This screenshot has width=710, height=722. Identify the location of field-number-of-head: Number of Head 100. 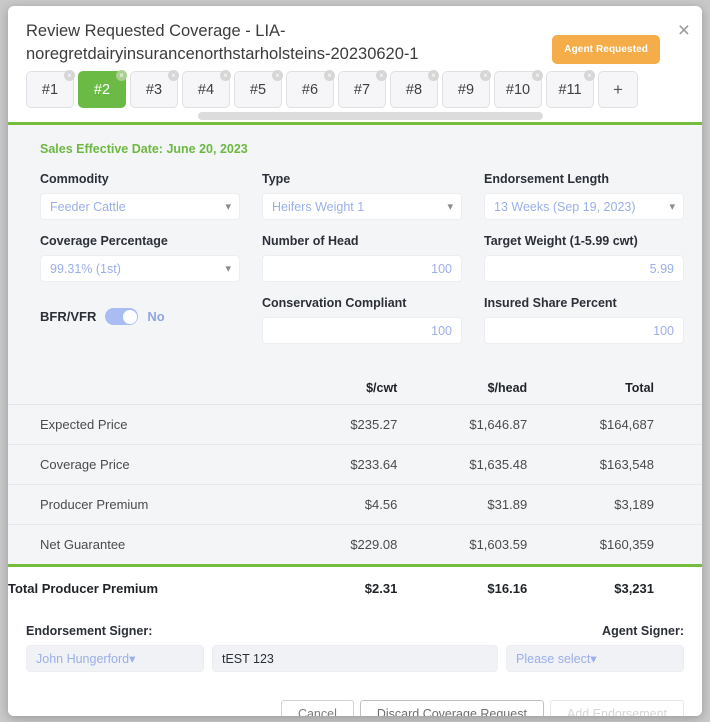
(362, 265).